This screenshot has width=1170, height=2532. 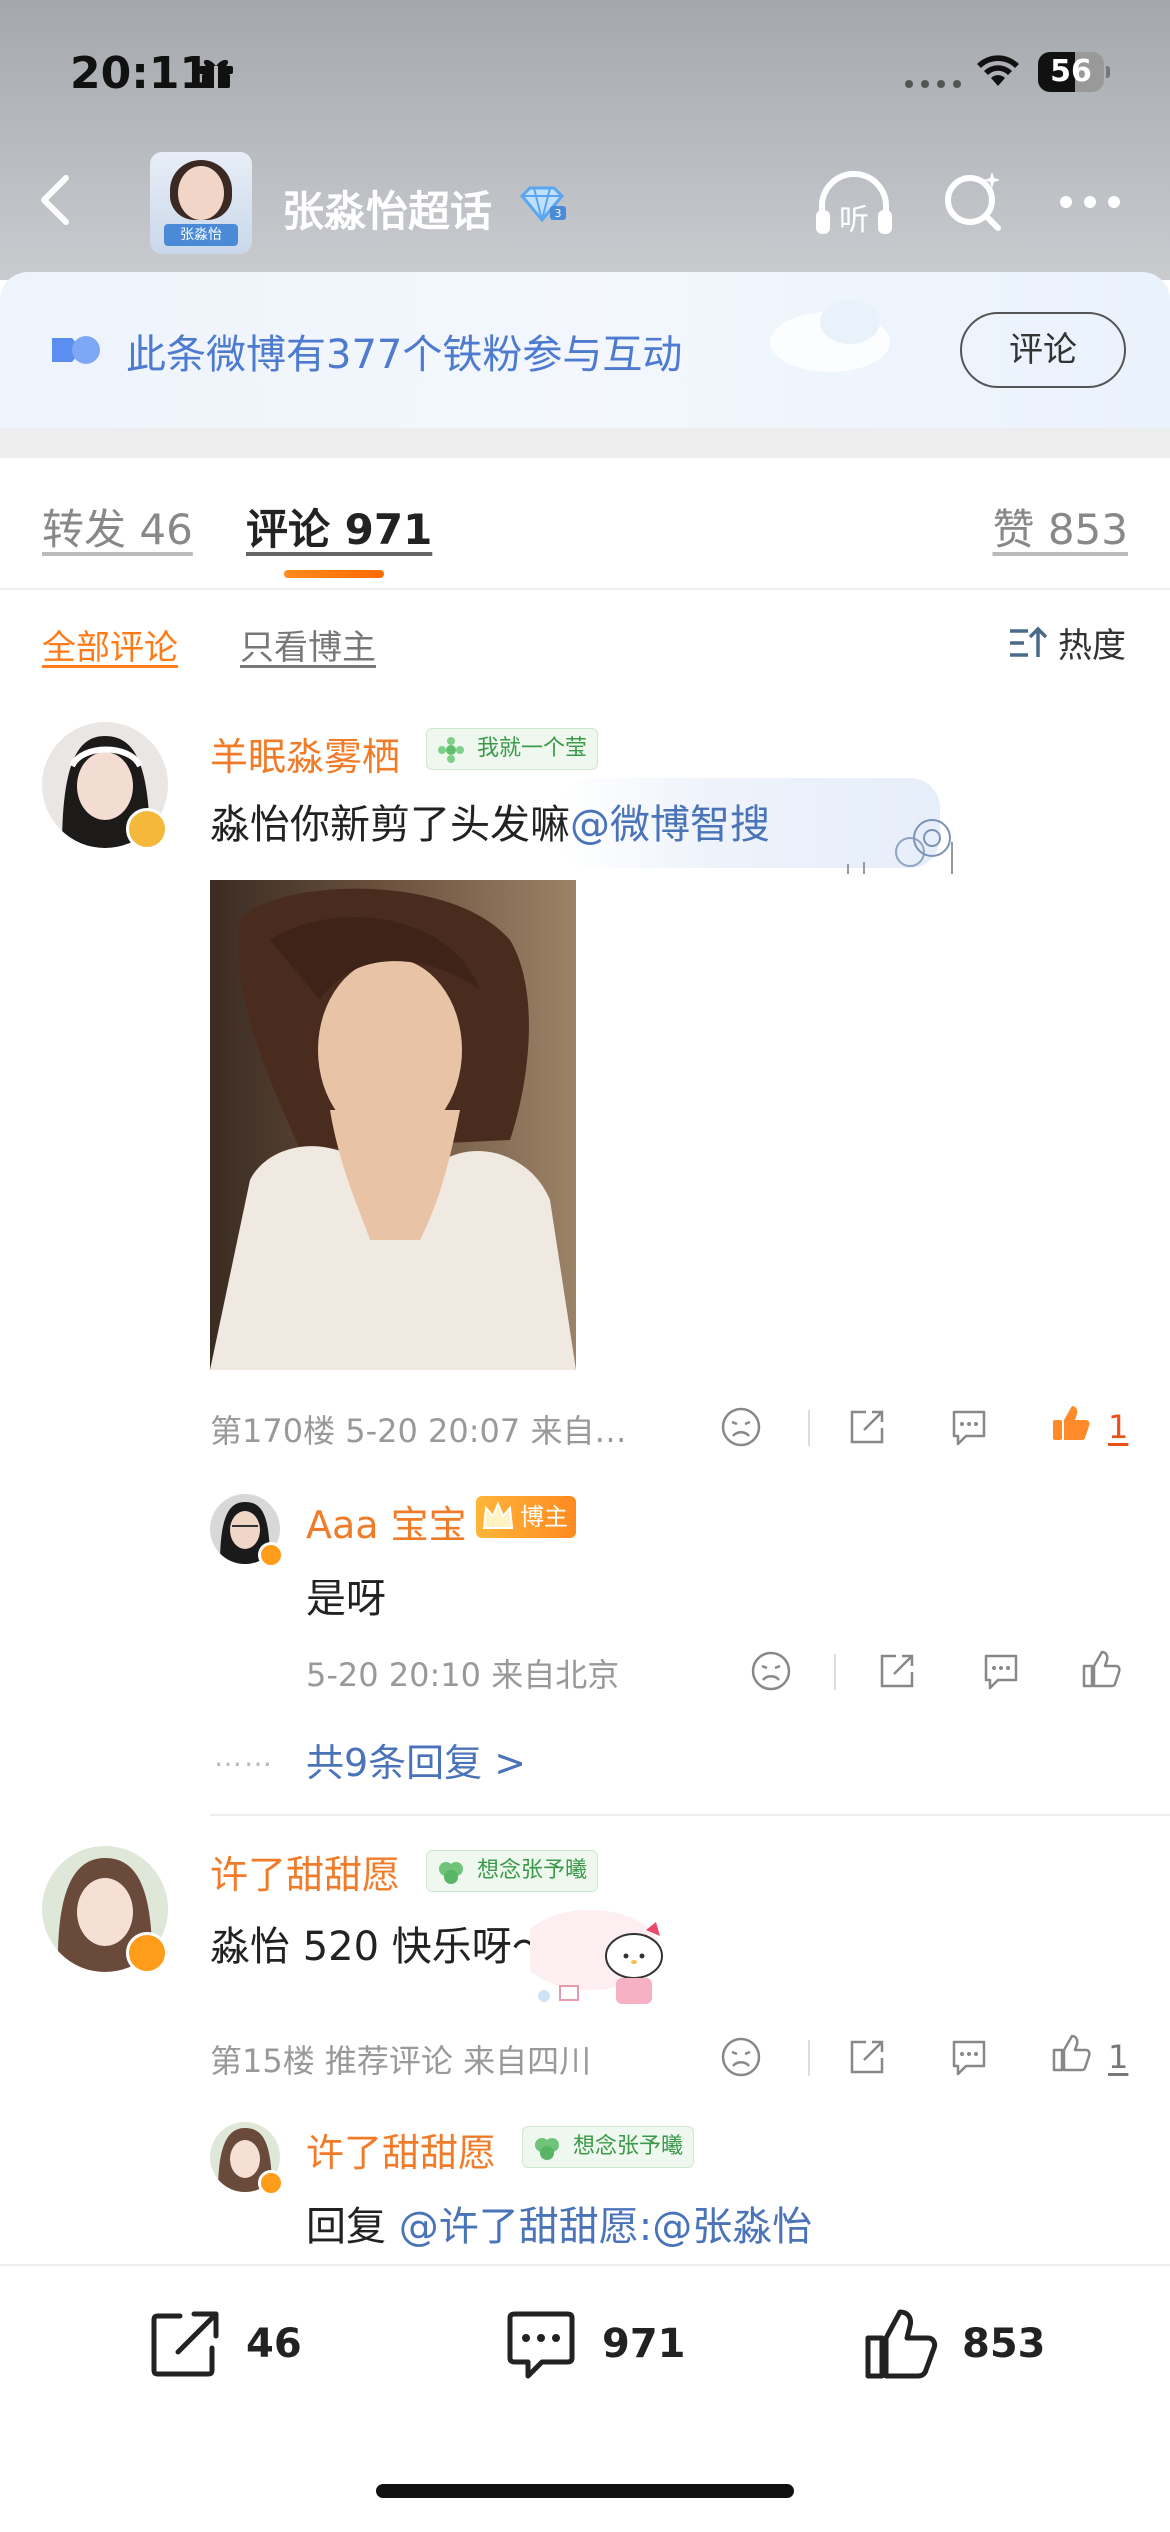 What do you see at coordinates (140, 73) in the screenshot?
I see `status-time: 20:11` at bounding box center [140, 73].